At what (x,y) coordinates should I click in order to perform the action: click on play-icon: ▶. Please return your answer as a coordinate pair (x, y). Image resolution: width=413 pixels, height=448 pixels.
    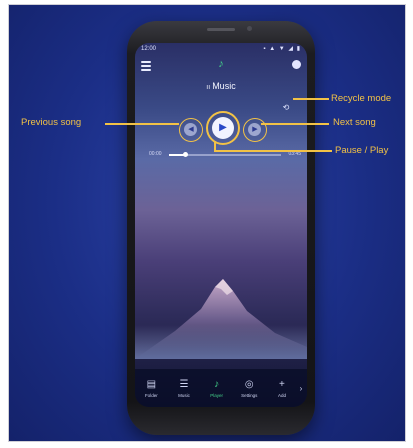
    Looking at the image, I should click on (223, 127).